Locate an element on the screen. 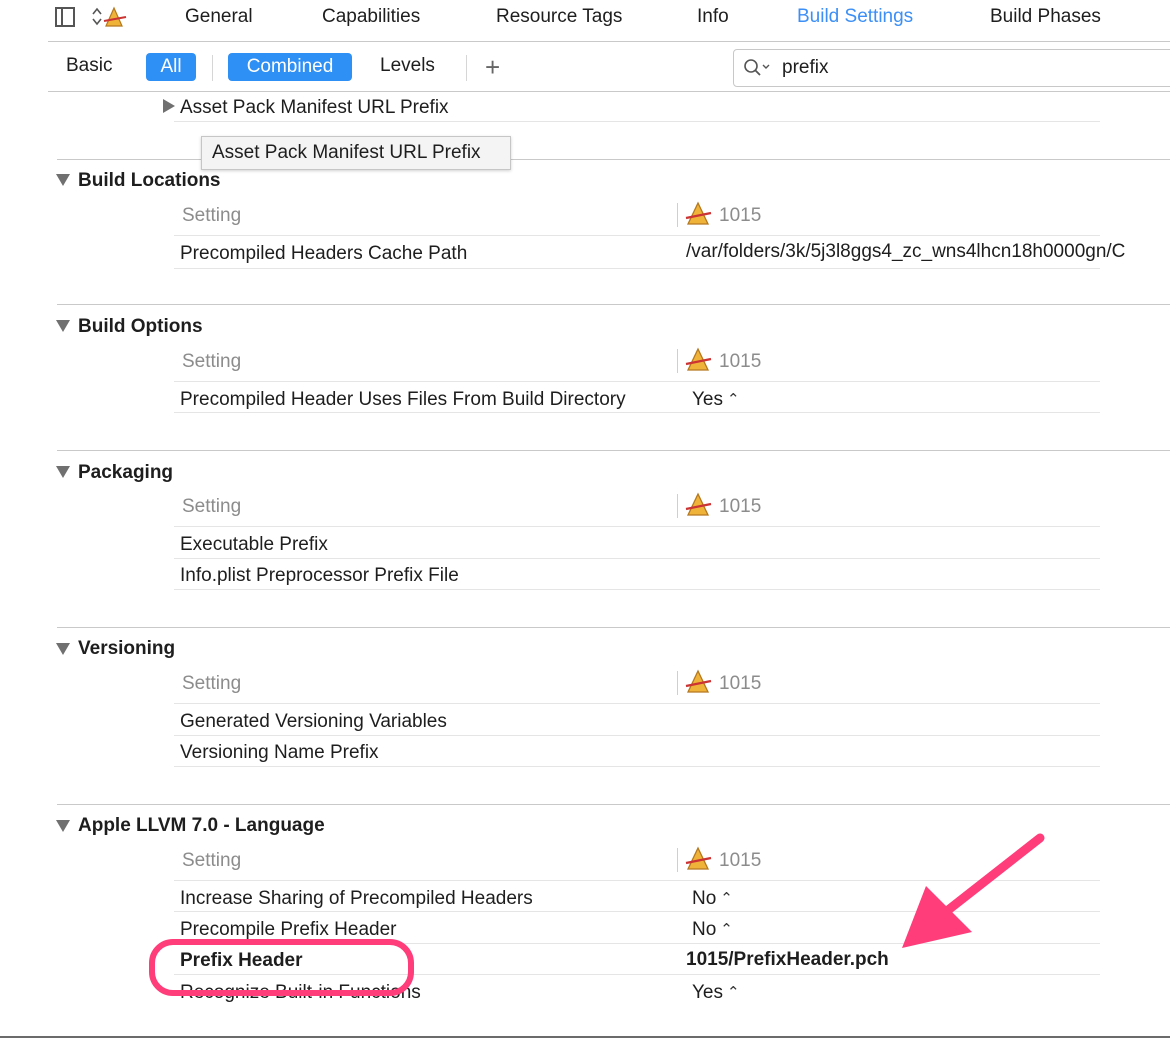 The height and width of the screenshot is (1040, 1170). setting-name: Executable Prefix is located at coordinates (254, 545).